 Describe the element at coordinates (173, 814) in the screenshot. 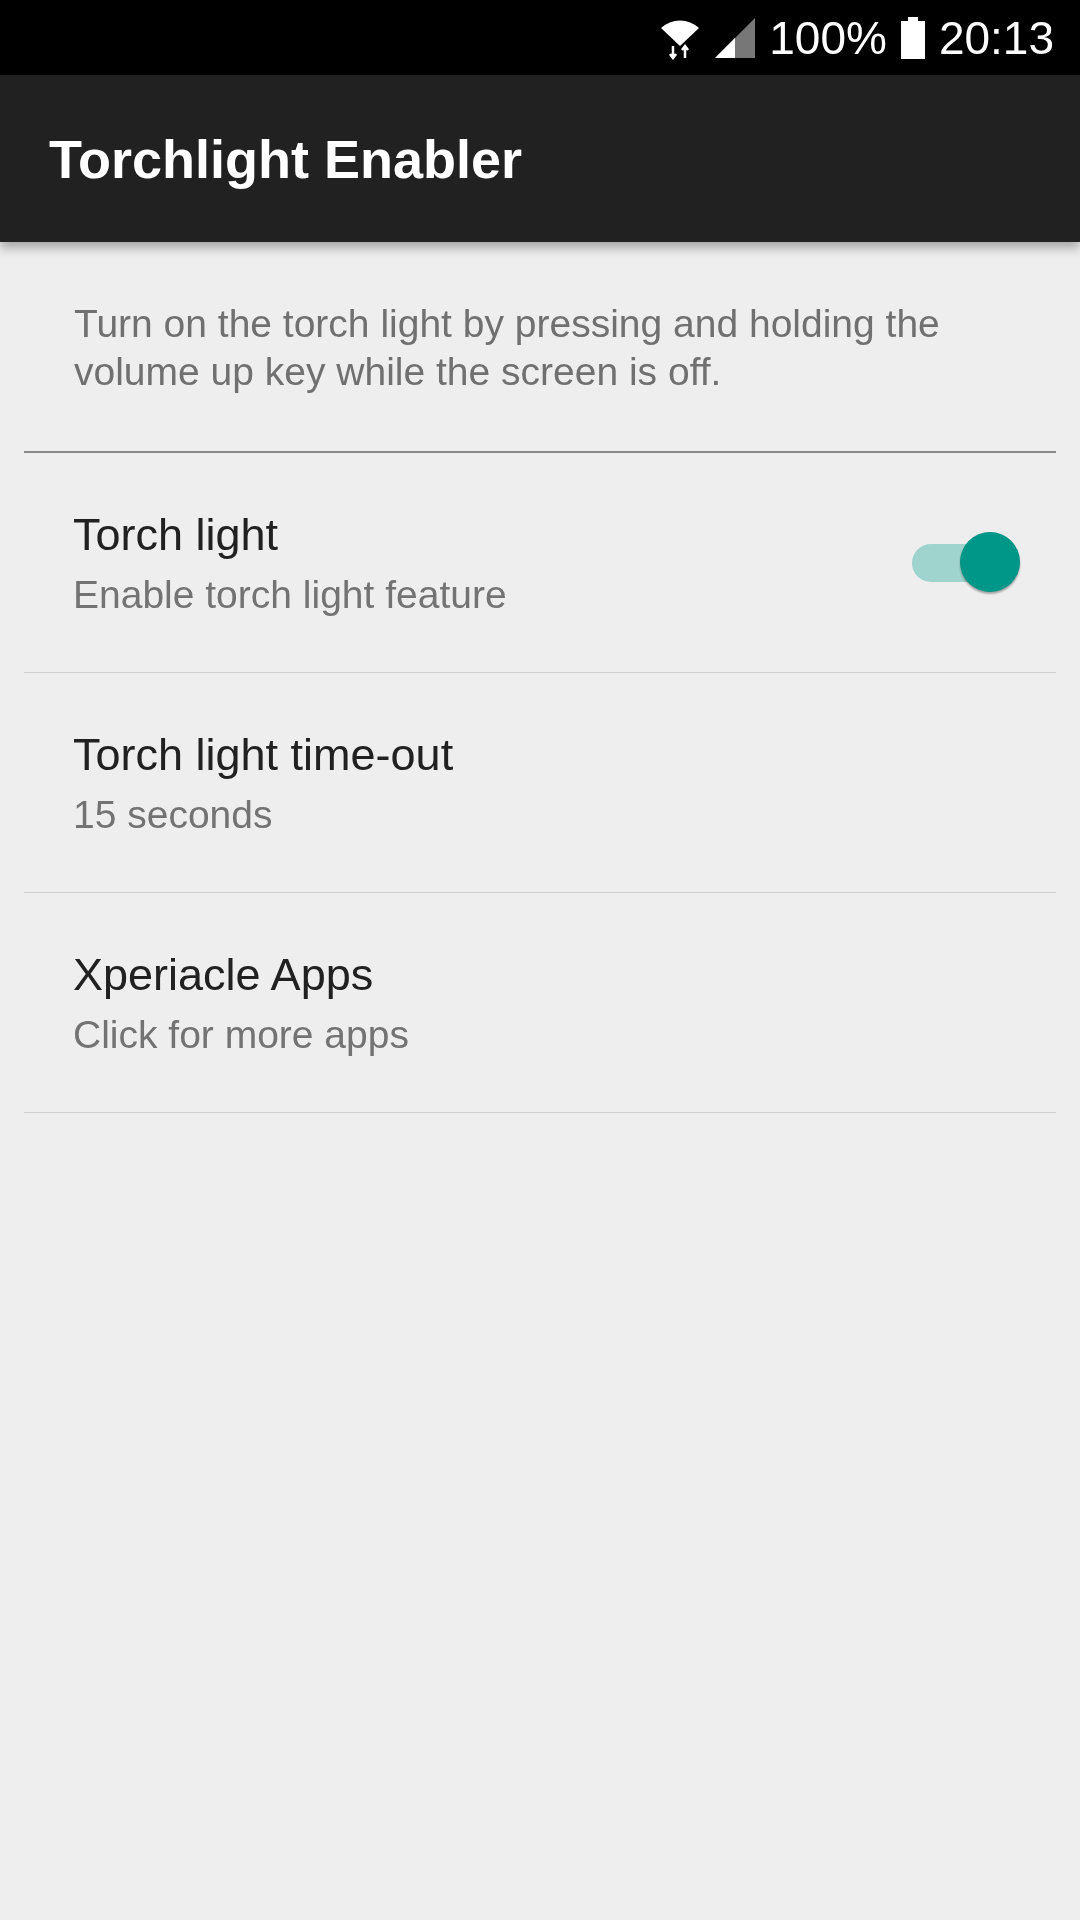

I see `setting-summary: 15 seconds` at that location.